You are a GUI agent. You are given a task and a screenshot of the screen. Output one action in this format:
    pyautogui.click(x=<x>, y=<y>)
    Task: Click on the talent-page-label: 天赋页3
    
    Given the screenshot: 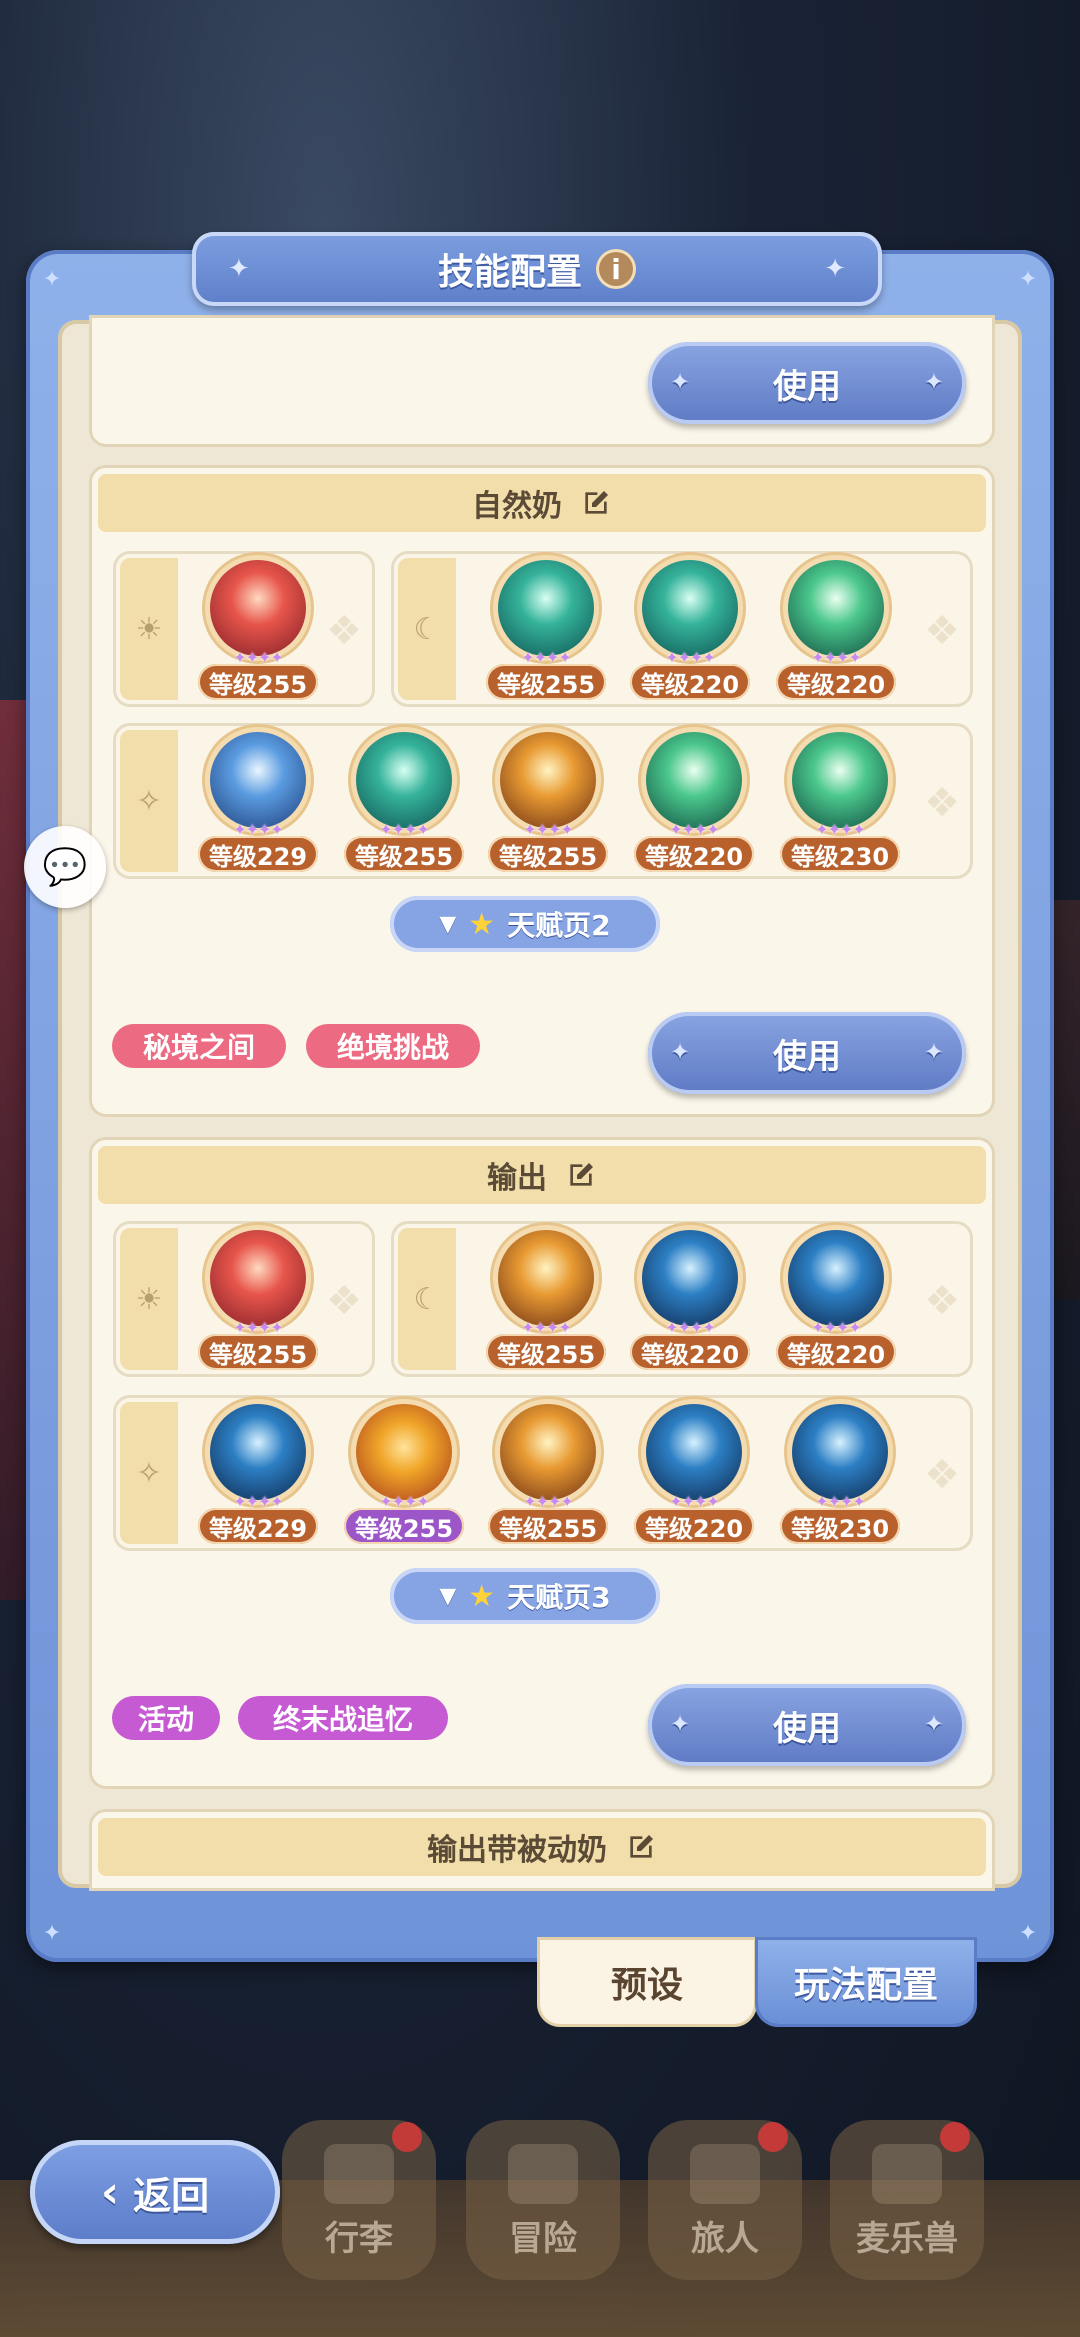 What is the action you would take?
    pyautogui.click(x=559, y=1597)
    